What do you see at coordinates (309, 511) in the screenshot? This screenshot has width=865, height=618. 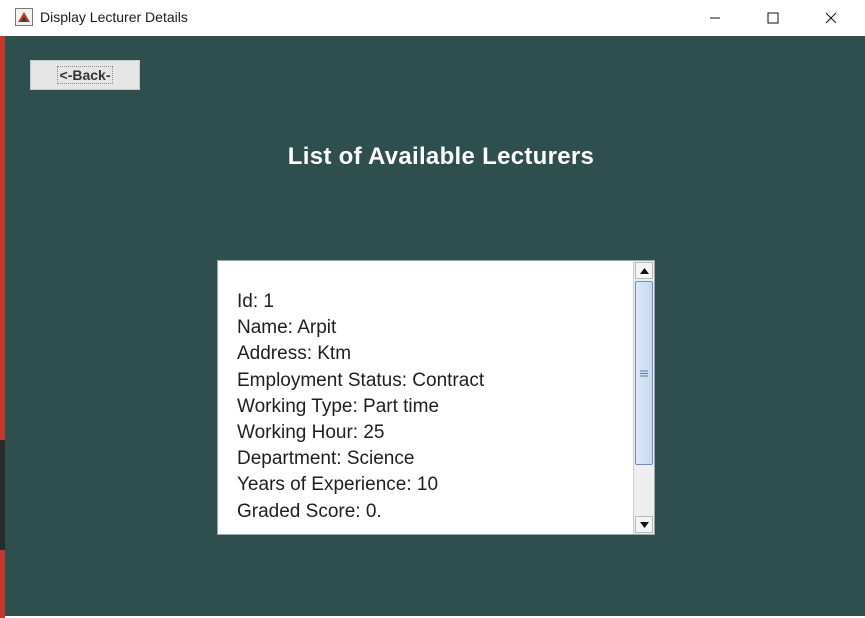 I see `detail-graded-score: Graded Score: 0.` at bounding box center [309, 511].